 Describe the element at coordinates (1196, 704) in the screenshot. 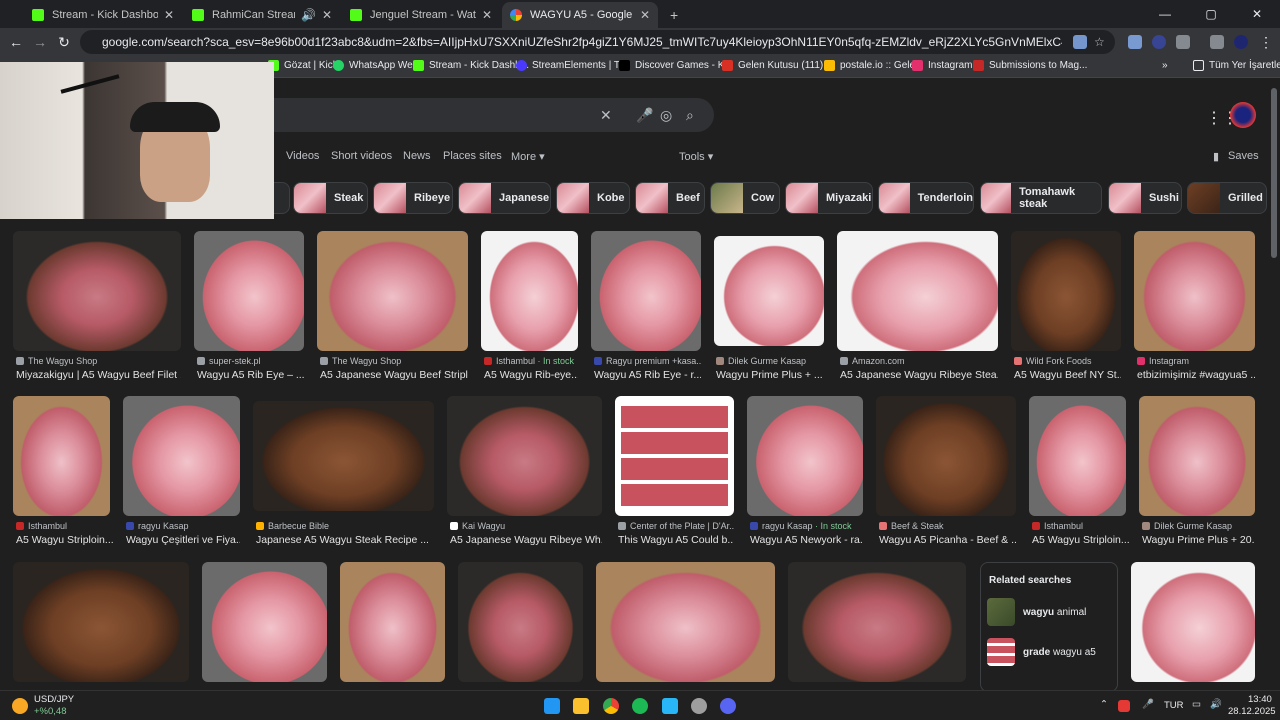

I see `network-icon: ▭` at that location.